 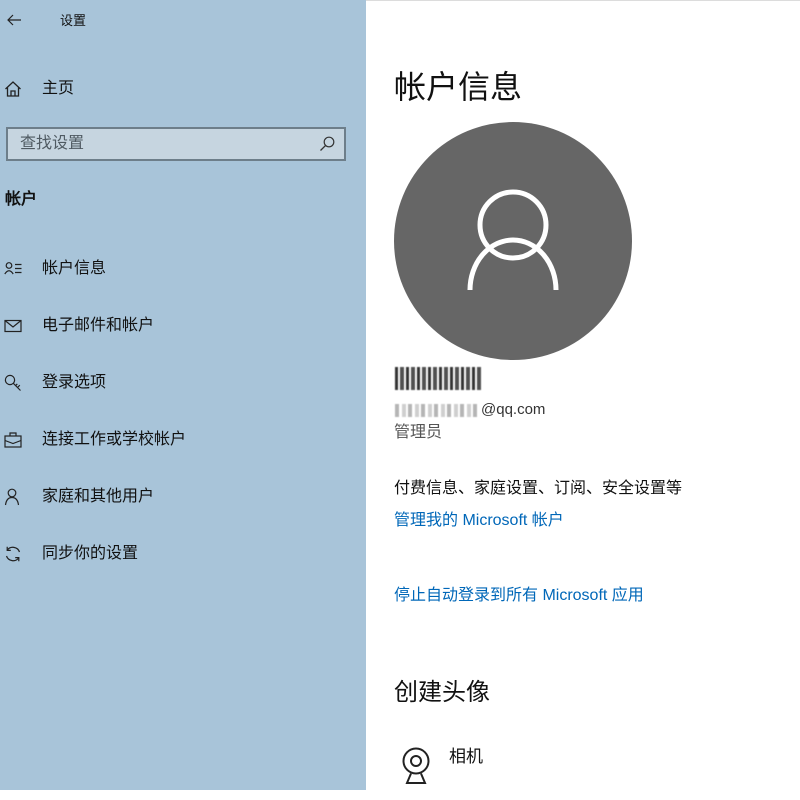 I want to click on account-role: 管理员, so click(x=418, y=432).